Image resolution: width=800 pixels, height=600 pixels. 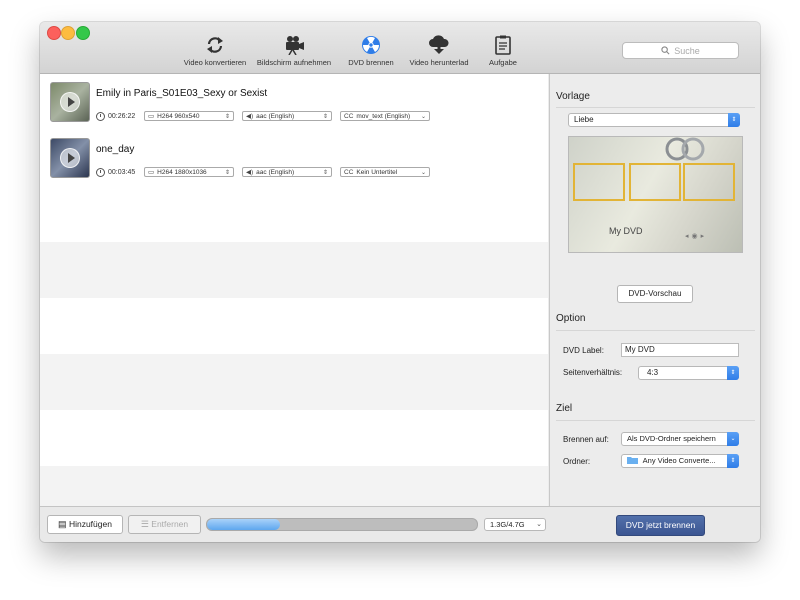 I want to click on folder-label: Ordner:, so click(x=577, y=461).